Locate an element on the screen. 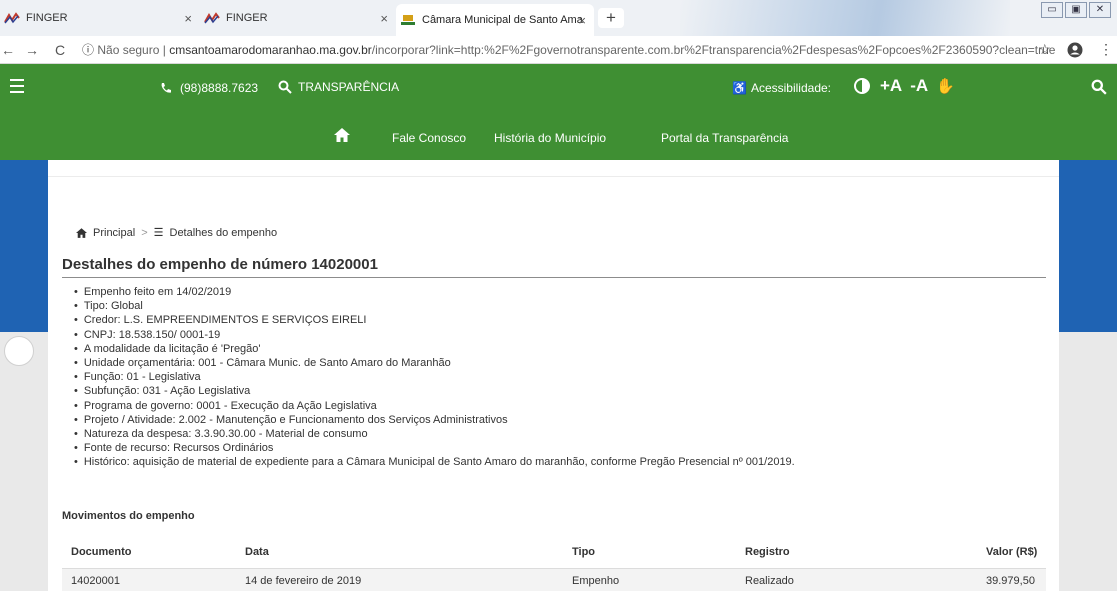  list-icon: ☰ is located at coordinates (158, 233).